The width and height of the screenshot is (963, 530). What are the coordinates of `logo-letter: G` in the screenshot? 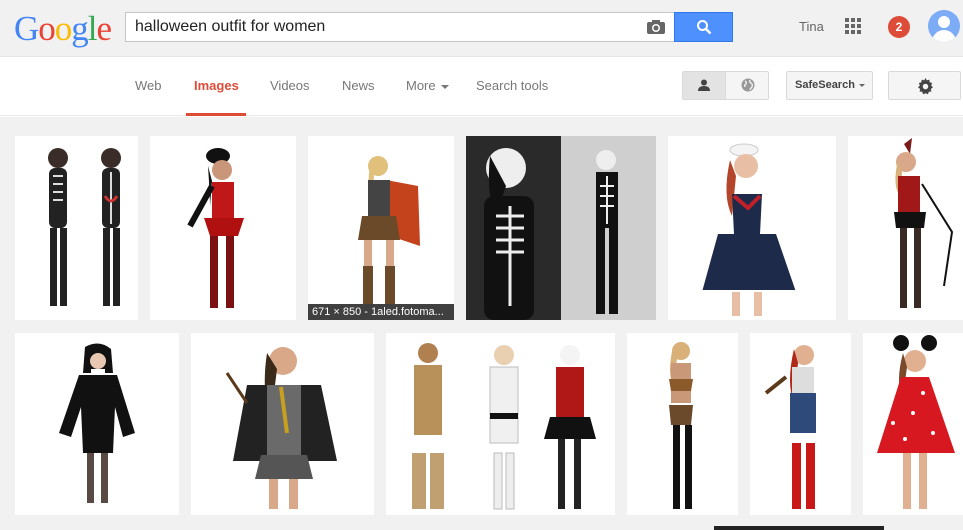 It's located at (26, 28).